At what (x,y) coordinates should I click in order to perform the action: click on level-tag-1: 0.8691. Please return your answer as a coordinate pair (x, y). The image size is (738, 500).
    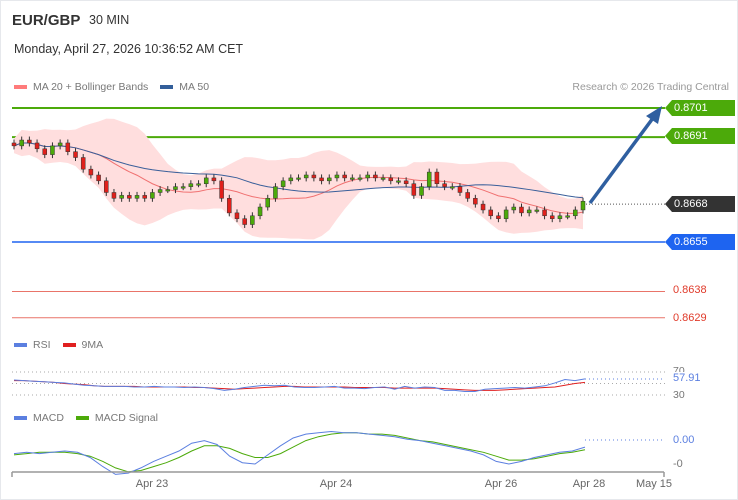
    Looking at the image, I should click on (700, 136).